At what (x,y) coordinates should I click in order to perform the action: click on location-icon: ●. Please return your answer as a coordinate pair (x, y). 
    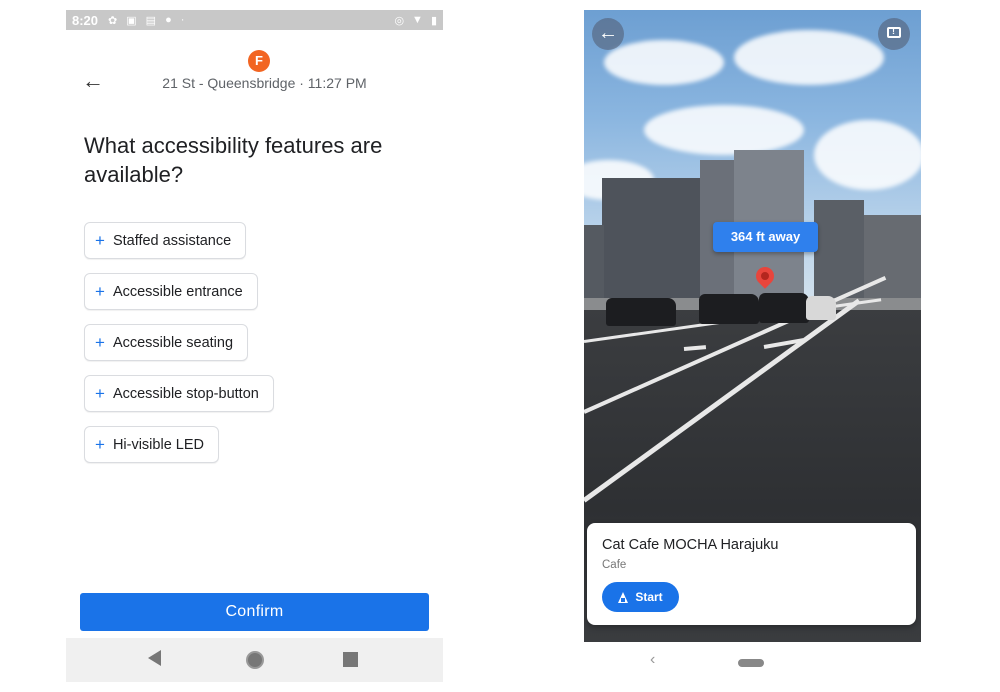
    Looking at the image, I should click on (168, 20).